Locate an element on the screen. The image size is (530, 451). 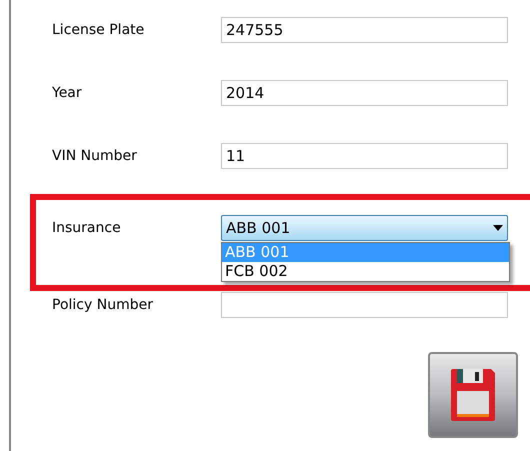
text-field: 11 is located at coordinates (364, 156).